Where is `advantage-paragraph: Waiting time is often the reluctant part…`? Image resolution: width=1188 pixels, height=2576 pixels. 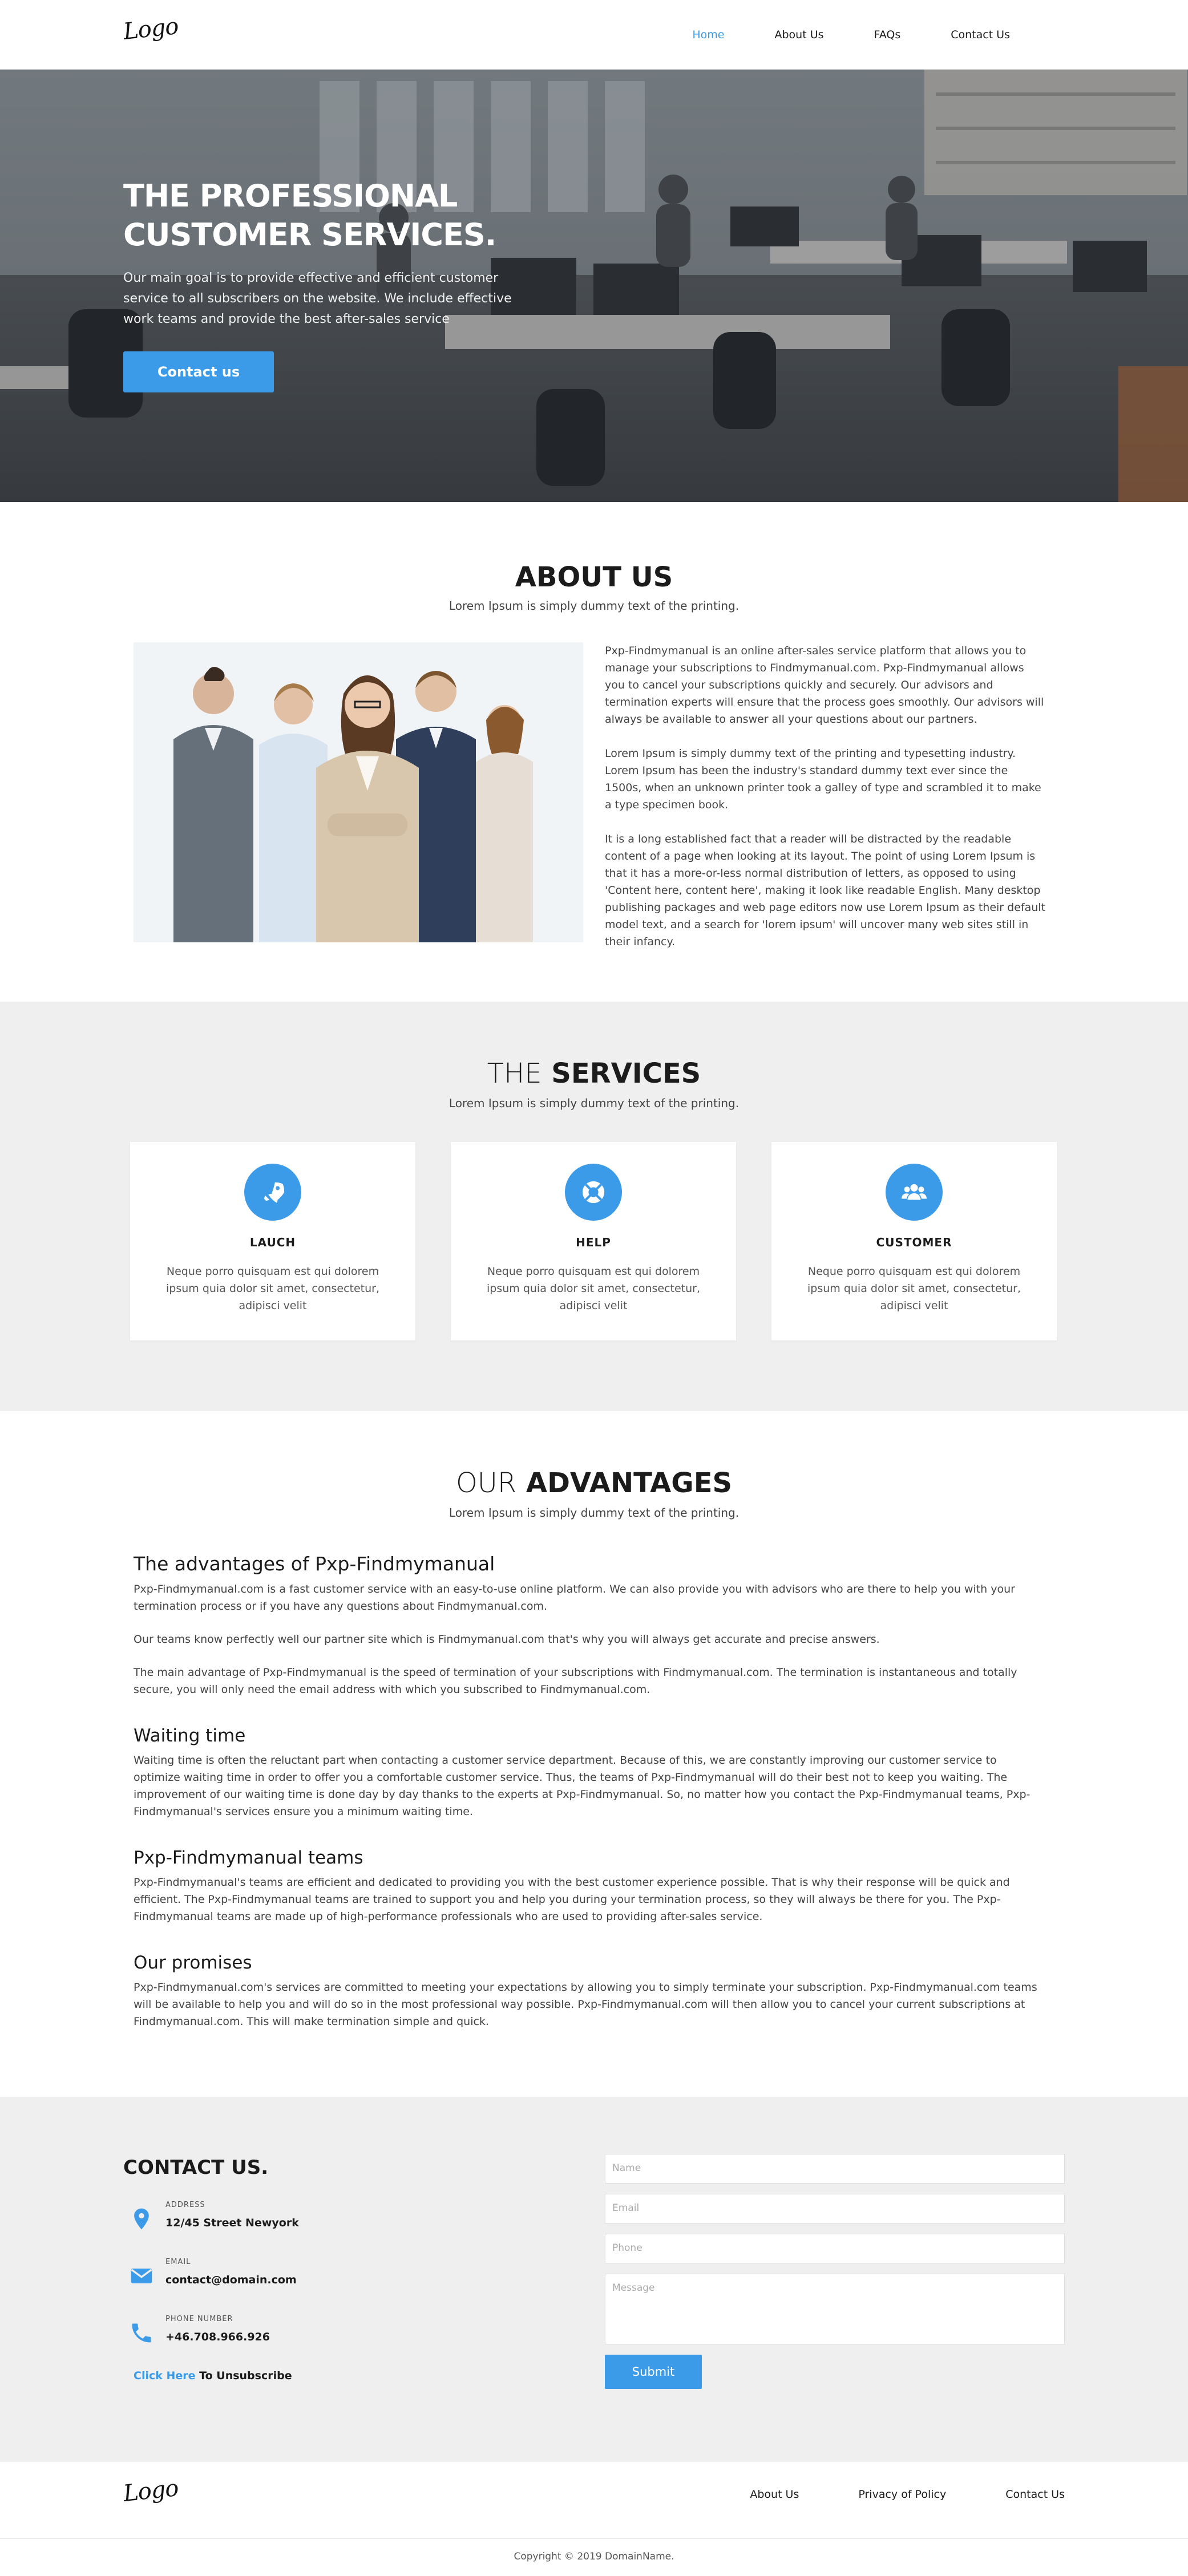 advantage-paragraph: Waiting time is often the reluctant part… is located at coordinates (582, 1786).